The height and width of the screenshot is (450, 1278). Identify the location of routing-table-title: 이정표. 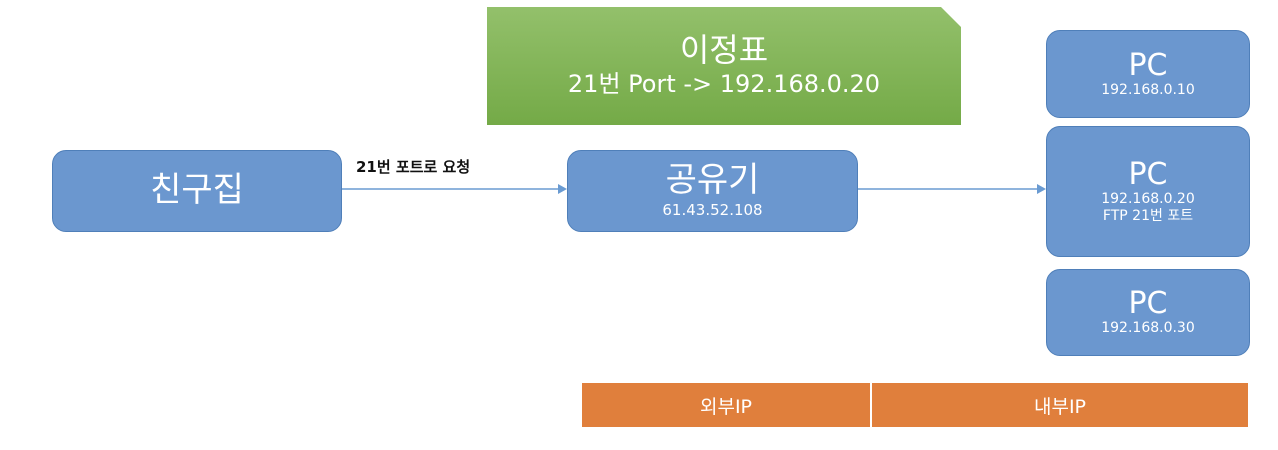
(724, 50).